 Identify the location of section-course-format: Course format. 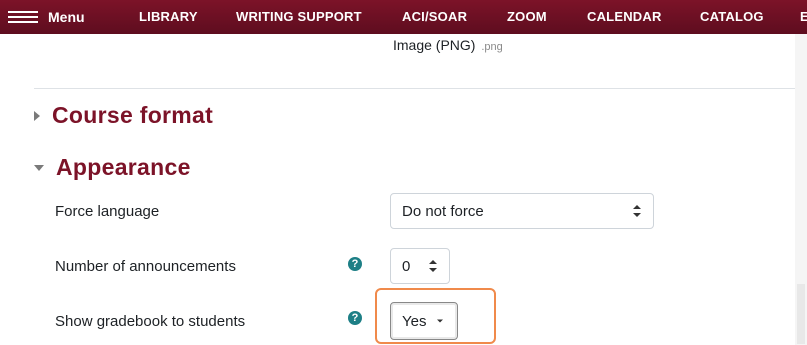
(123, 115).